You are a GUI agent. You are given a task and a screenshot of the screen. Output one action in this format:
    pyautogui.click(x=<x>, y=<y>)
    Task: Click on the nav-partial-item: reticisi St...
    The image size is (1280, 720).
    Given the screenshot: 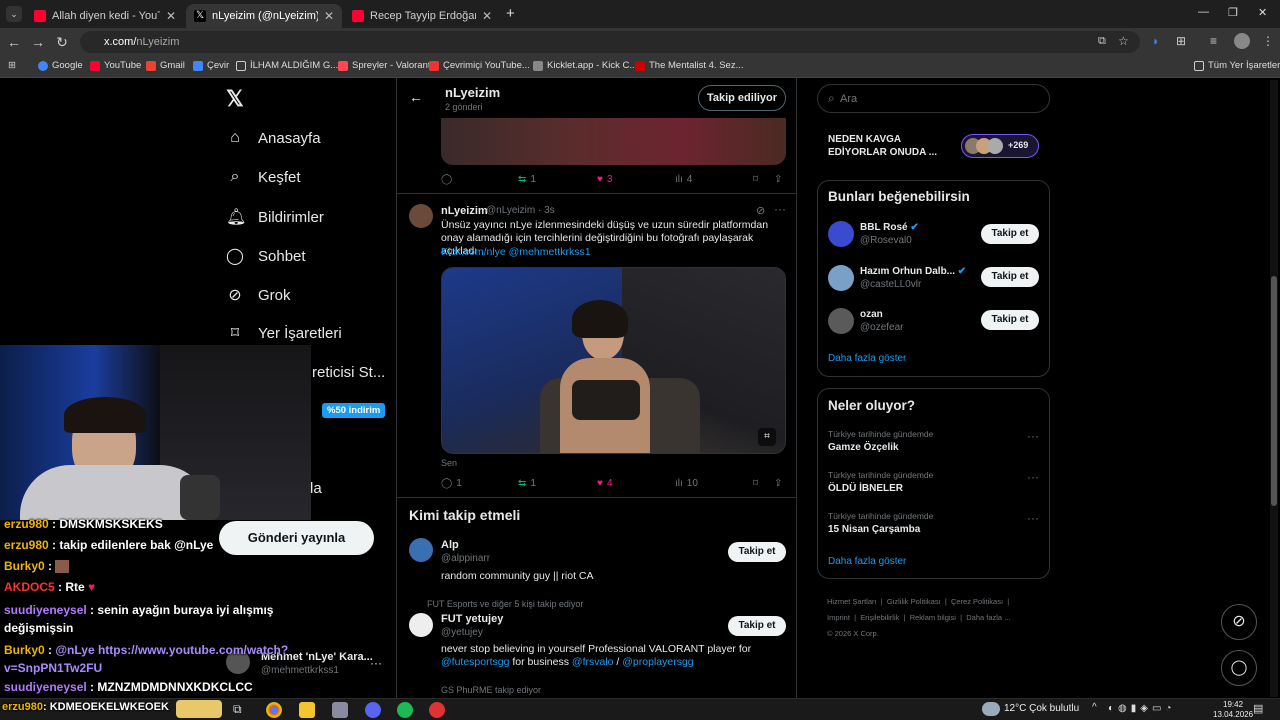 What is the action you would take?
    pyautogui.click(x=348, y=372)
    